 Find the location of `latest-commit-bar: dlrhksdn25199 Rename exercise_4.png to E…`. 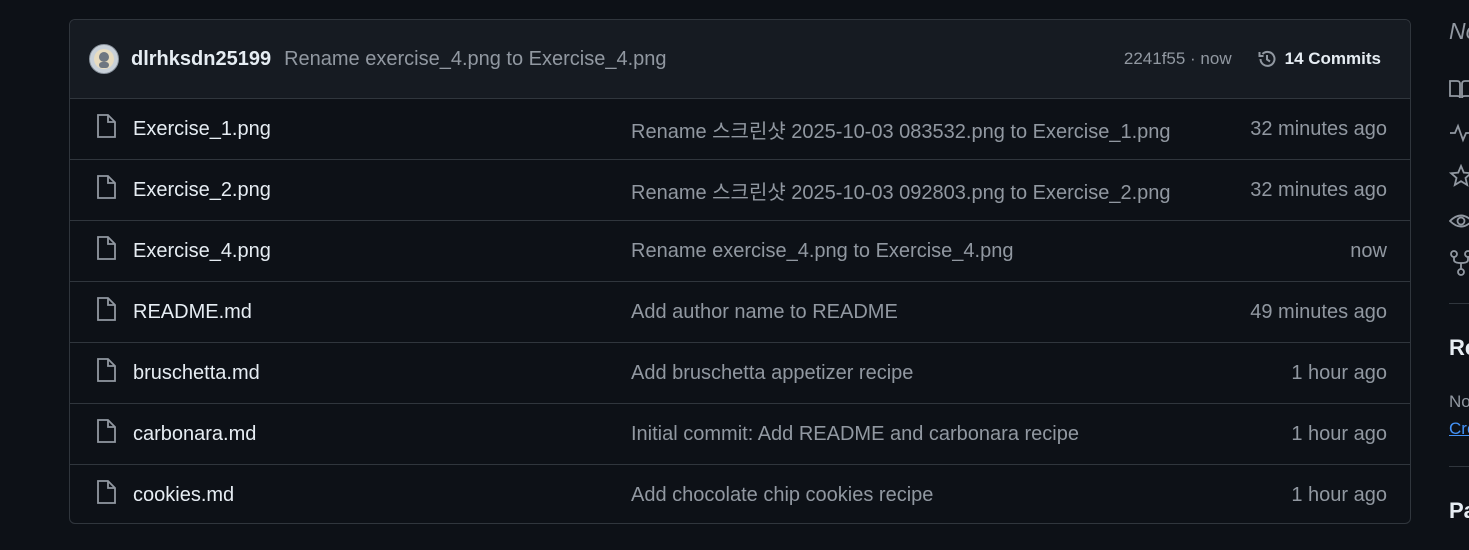

latest-commit-bar: dlrhksdn25199 Rename exercise_4.png to E… is located at coordinates (740, 59).